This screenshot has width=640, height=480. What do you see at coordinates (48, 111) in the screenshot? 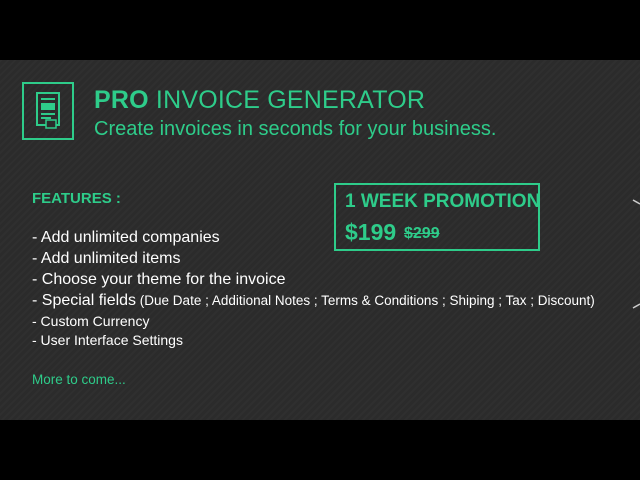
I see `invoice-document-icon` at bounding box center [48, 111].